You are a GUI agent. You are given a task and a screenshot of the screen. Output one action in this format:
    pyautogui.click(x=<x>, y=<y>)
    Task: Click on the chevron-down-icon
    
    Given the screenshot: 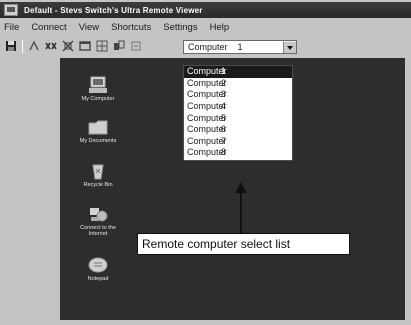 What is the action you would take?
    pyautogui.click(x=289, y=47)
    